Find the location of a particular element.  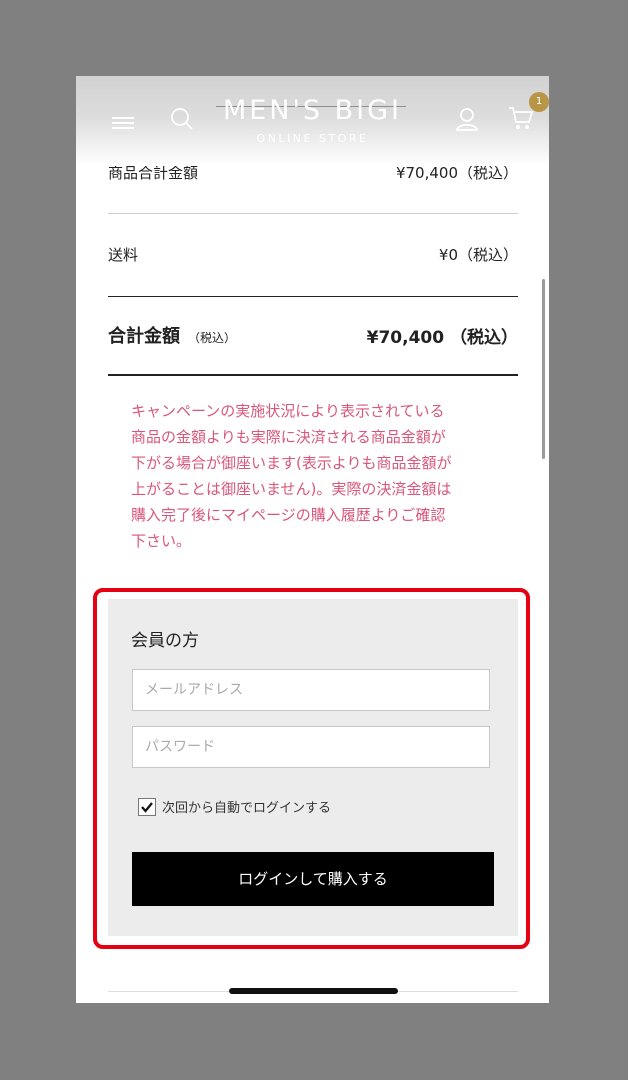

total-value: ¥70,400 （税込） is located at coordinates (442, 337).